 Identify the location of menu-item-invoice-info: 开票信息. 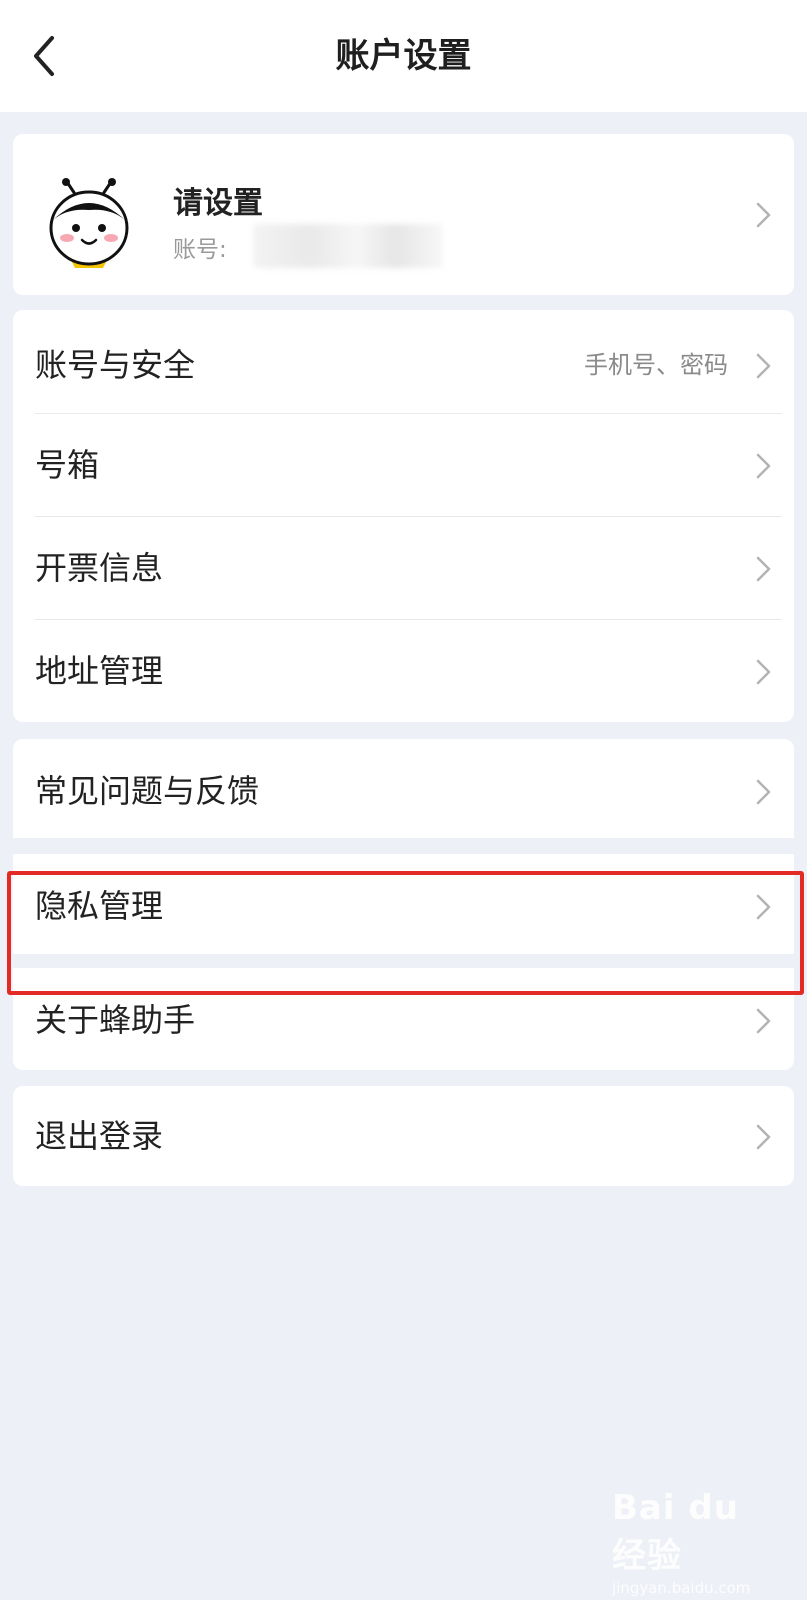
(403, 568).